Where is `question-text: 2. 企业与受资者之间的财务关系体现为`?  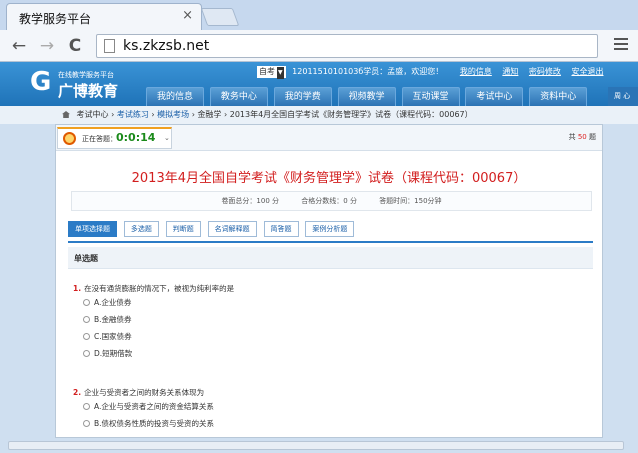
question-text: 2. 企业与受资者之间的财务关系体现为 is located at coordinates (323, 394).